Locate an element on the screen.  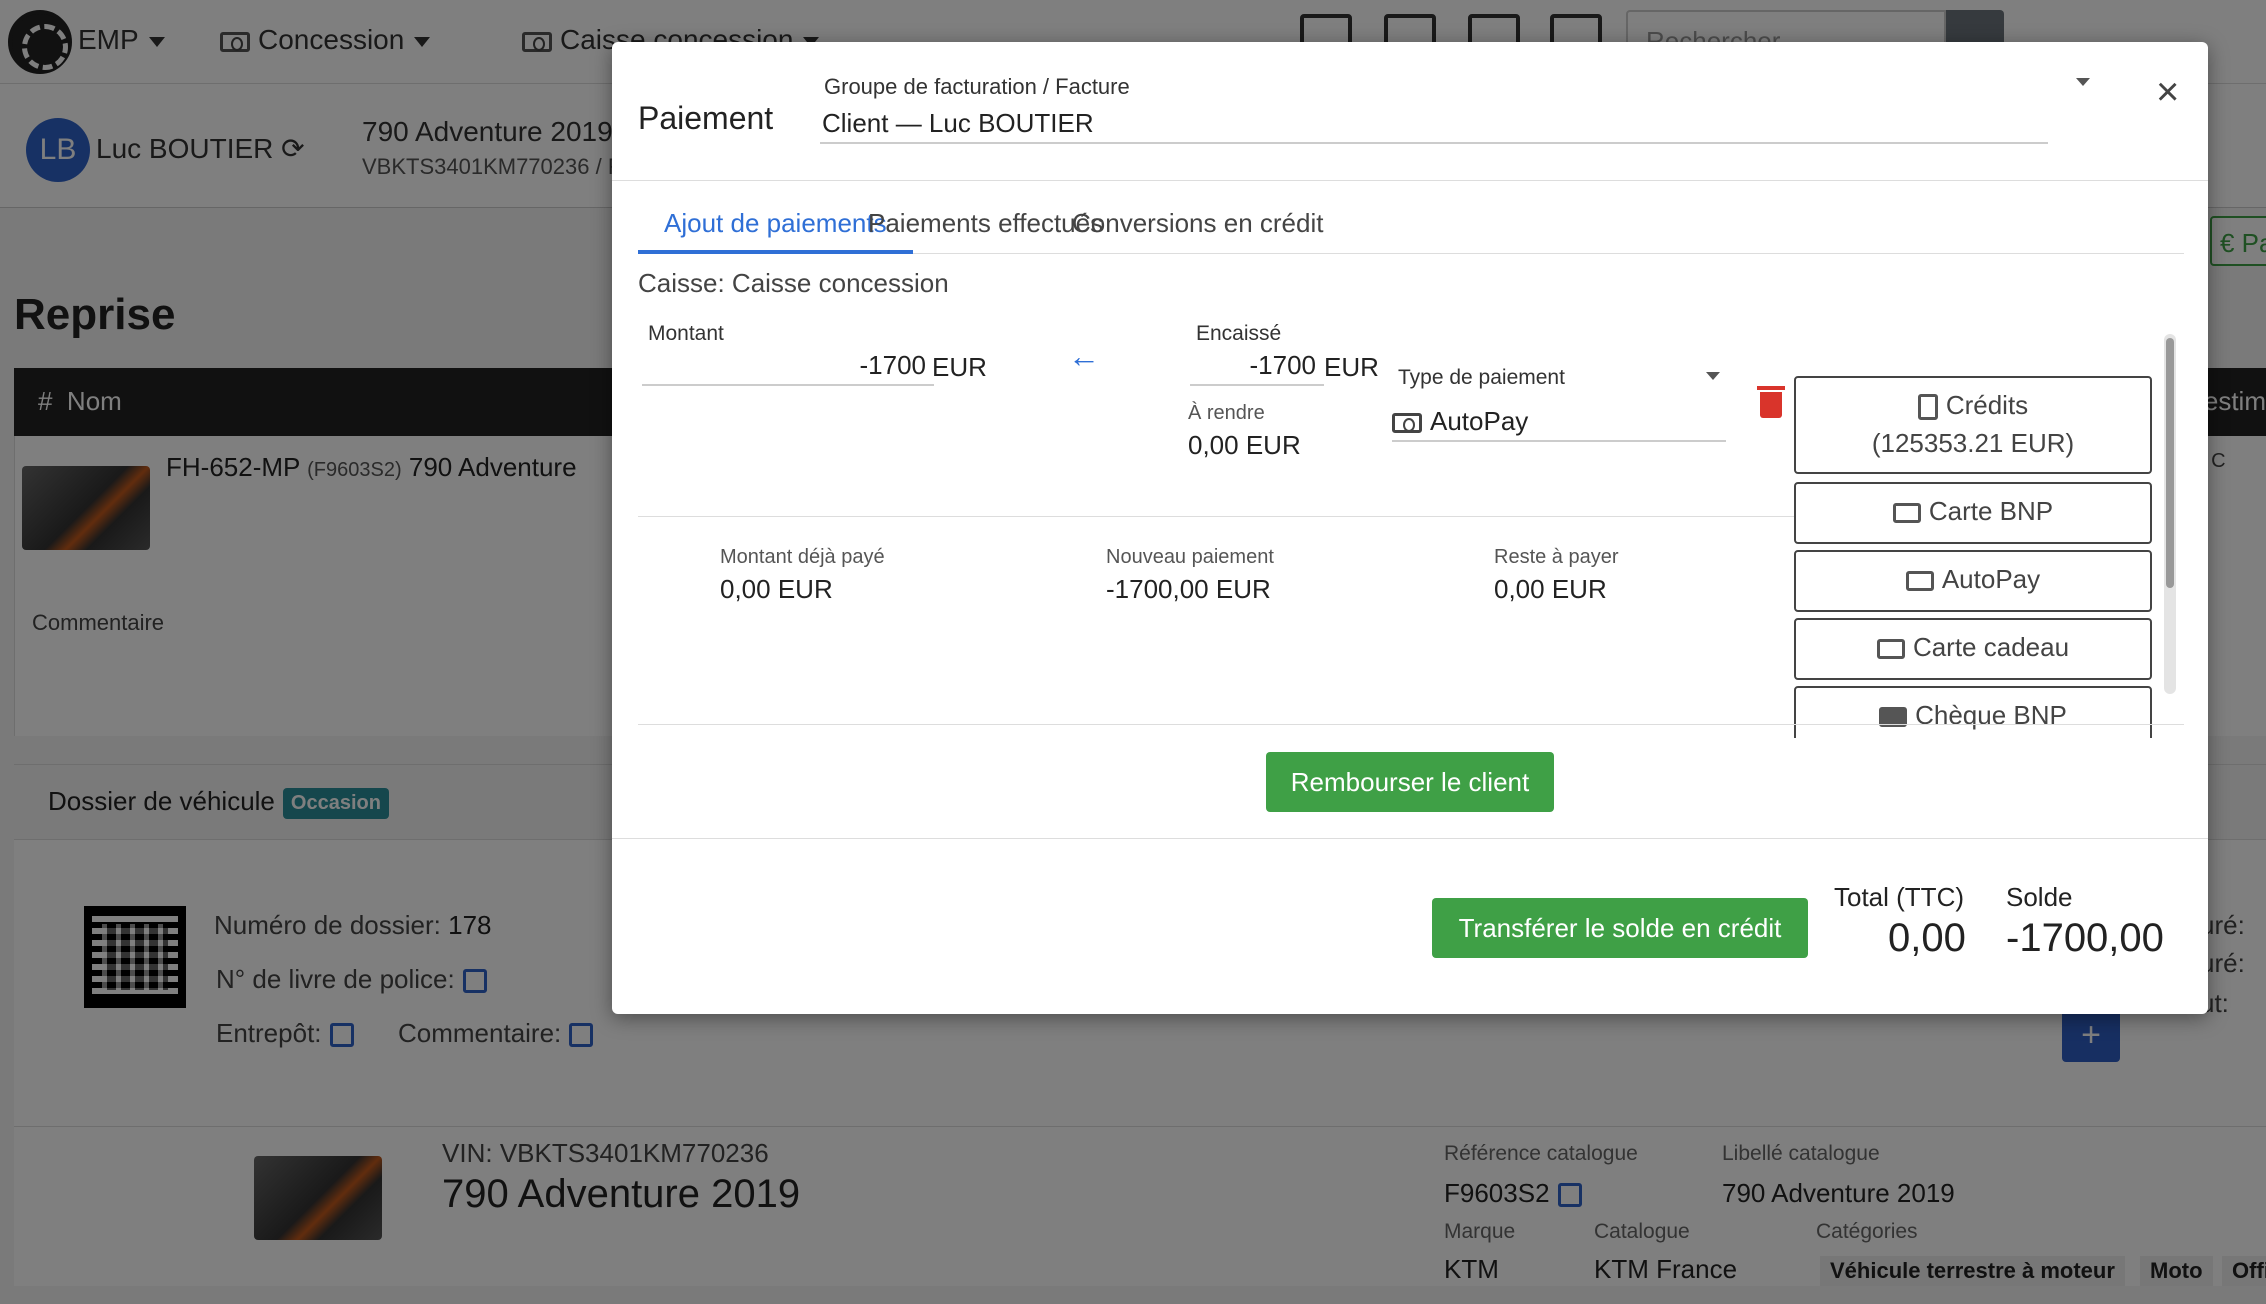
remaining-value: 0,00 EUR is located at coordinates (1550, 589).